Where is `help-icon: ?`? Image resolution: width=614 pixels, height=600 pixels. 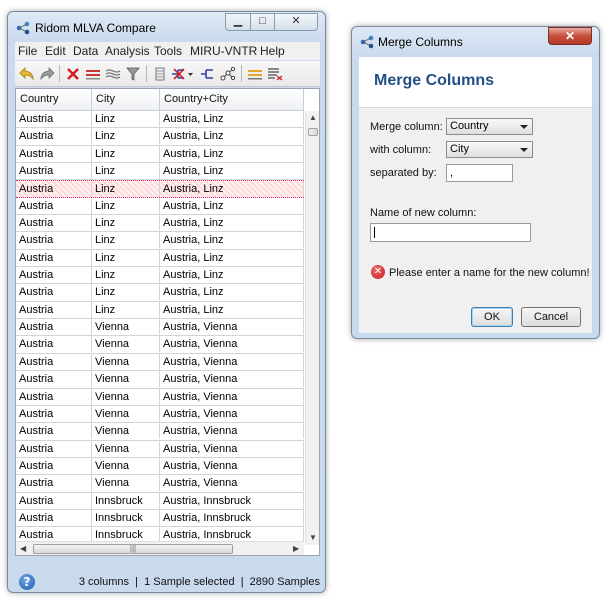 help-icon: ? is located at coordinates (27, 582).